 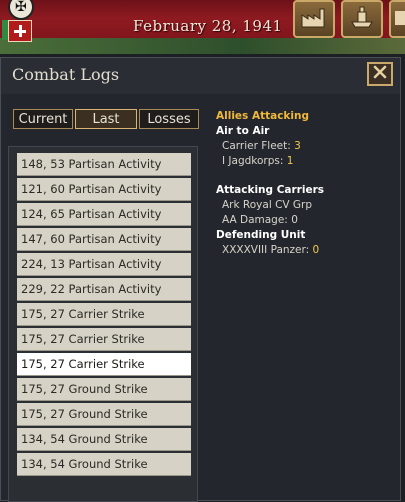 What do you see at coordinates (106, 119) in the screenshot?
I see `tab-last: Last` at bounding box center [106, 119].